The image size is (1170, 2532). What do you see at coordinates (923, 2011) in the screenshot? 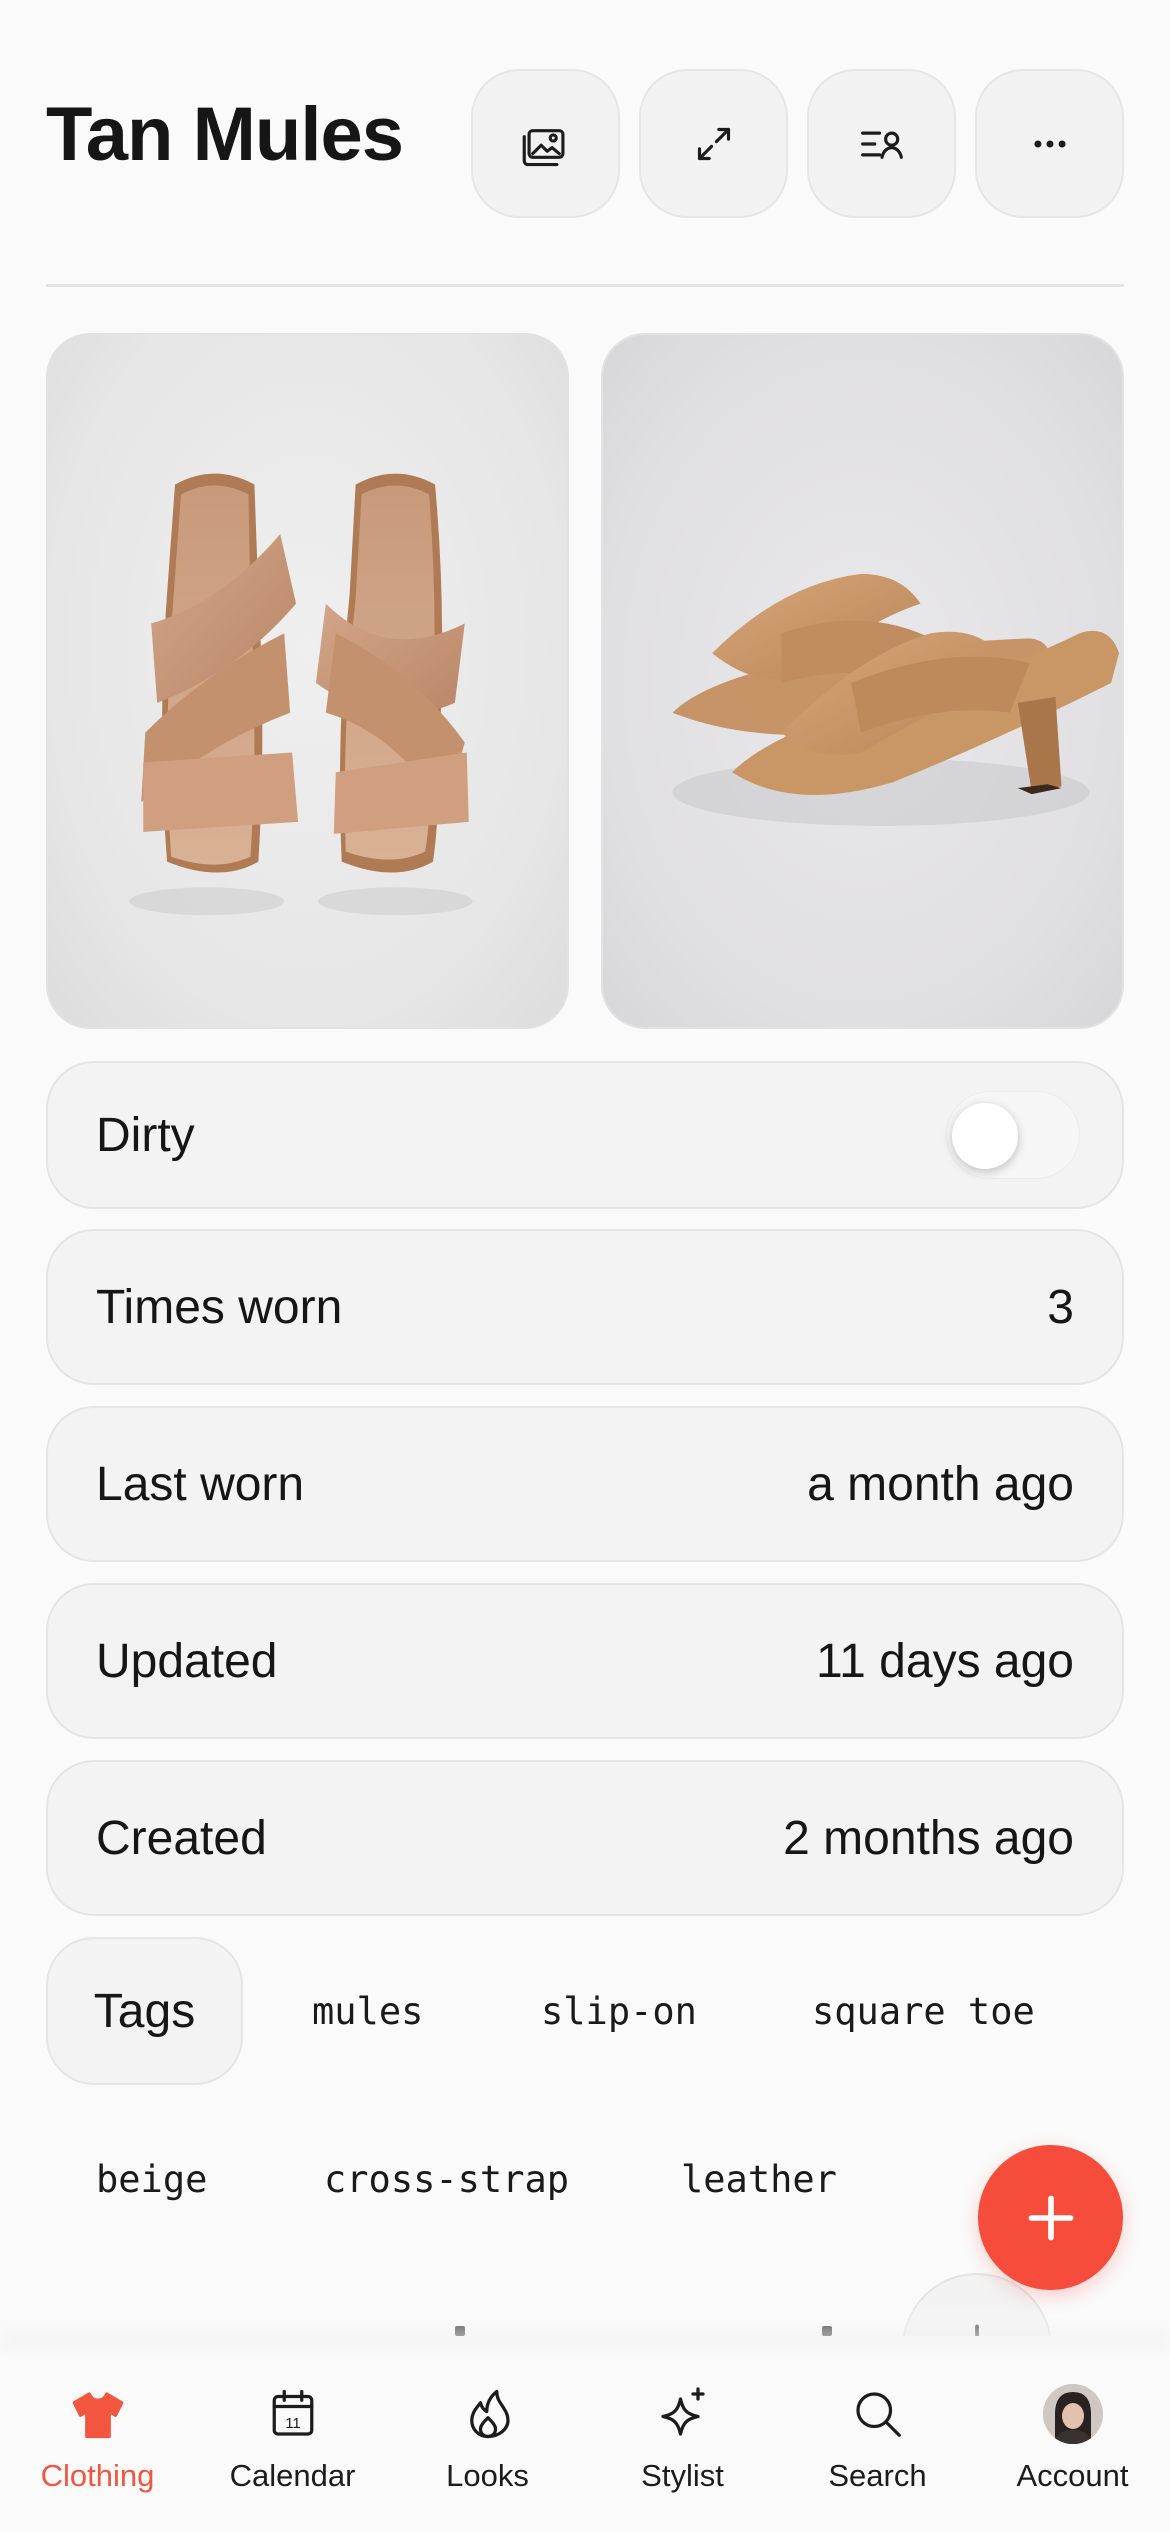
I see `tag-chip: square toe` at bounding box center [923, 2011].